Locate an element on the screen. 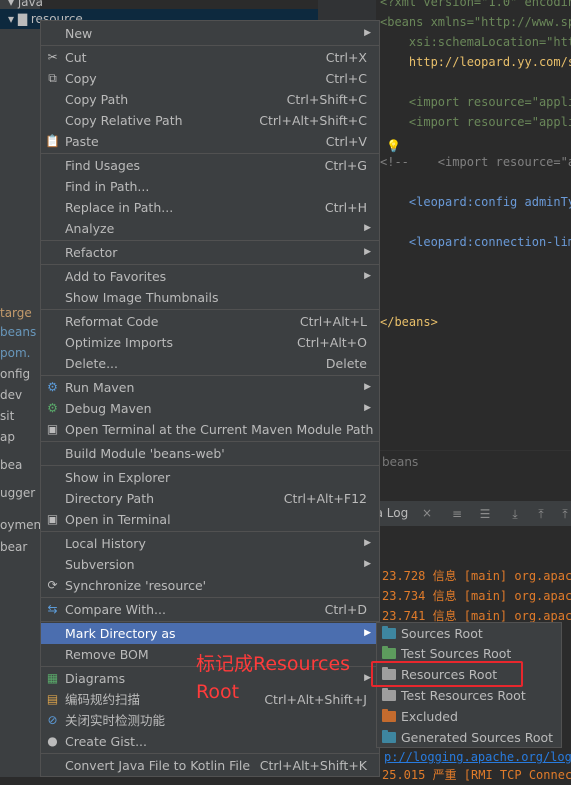  code-line: <import resource="applic is located at coordinates (475, 102).